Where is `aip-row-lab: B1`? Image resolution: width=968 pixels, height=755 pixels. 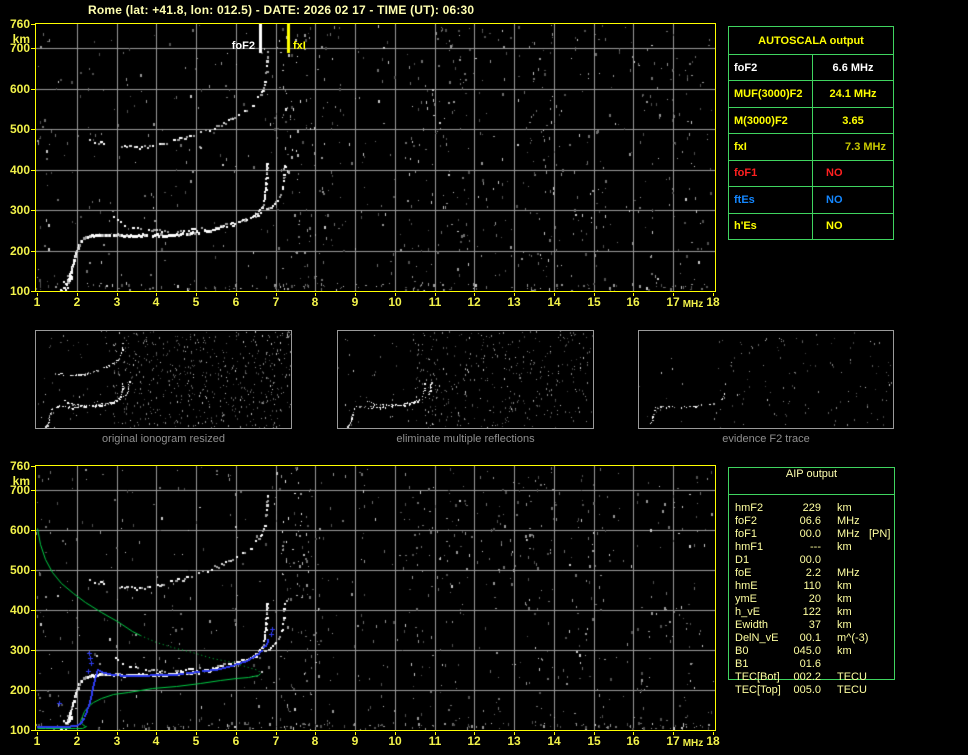
aip-row-lab: B1 is located at coordinates (742, 664).